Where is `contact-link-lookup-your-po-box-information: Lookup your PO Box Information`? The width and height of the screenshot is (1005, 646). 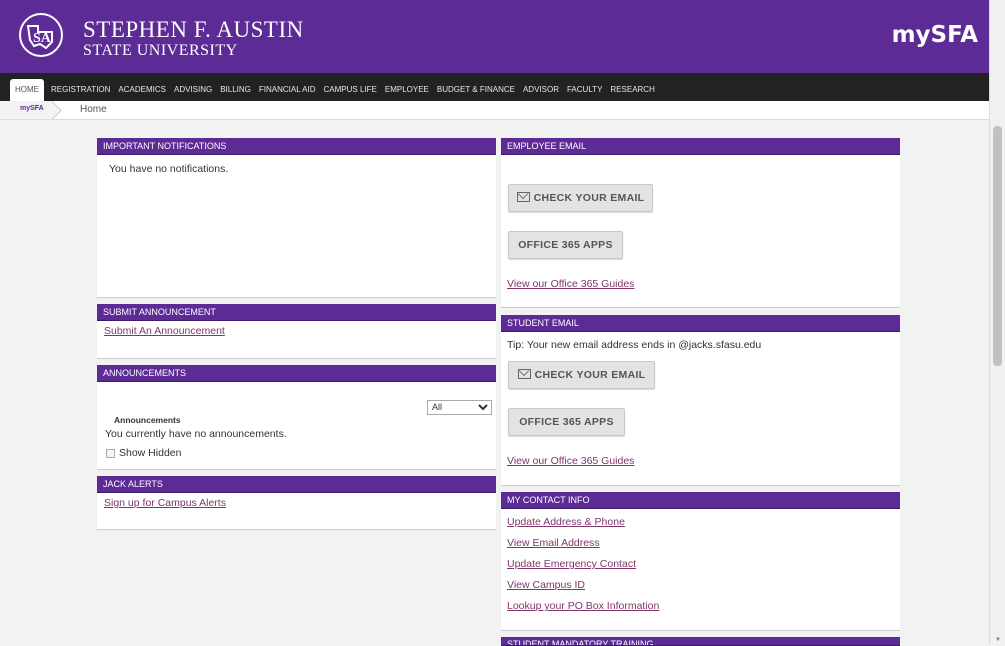 contact-link-lookup-your-po-box-information: Lookup your PO Box Information is located at coordinates (583, 606).